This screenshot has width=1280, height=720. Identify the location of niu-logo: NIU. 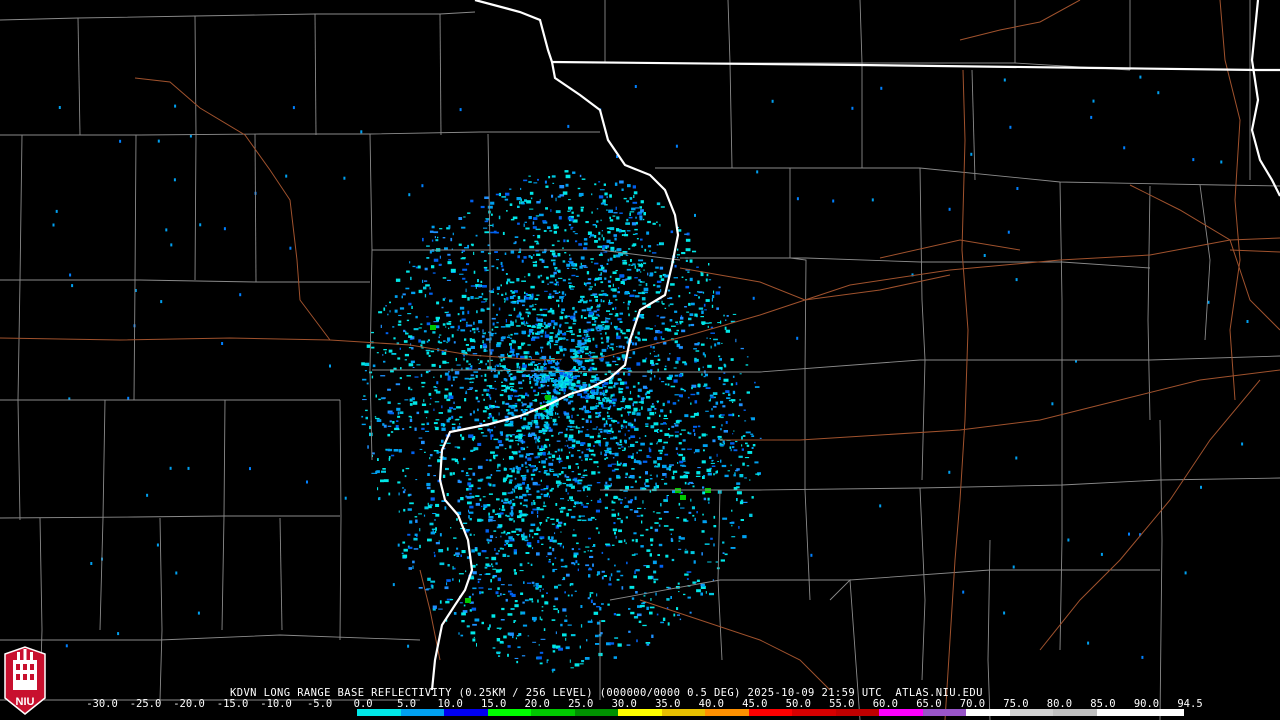
(25, 680).